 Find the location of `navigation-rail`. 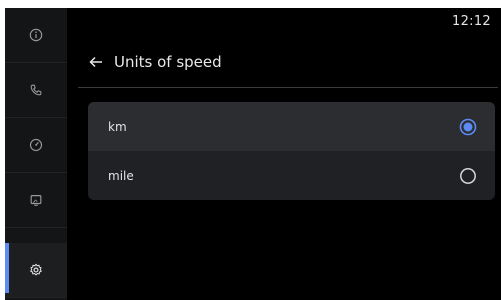

navigation-rail is located at coordinates (36, 154).